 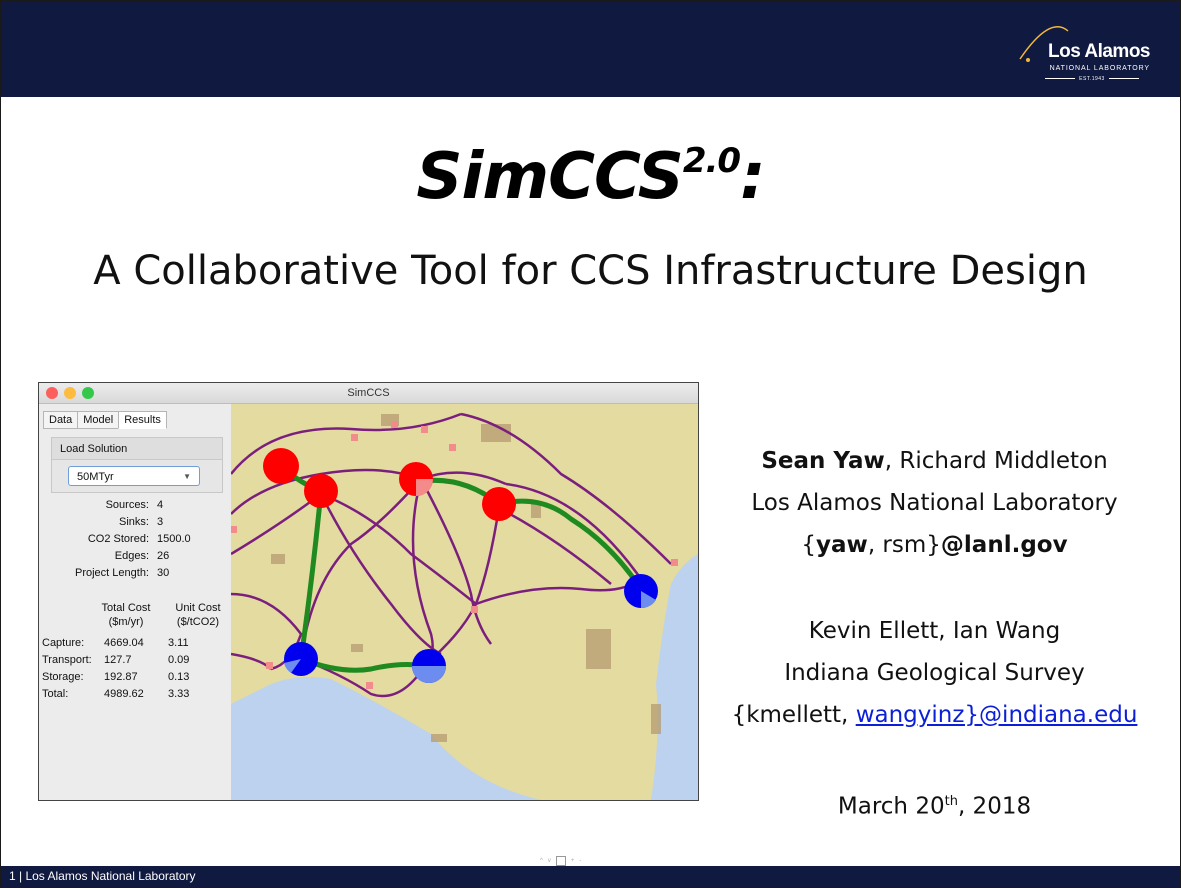 What do you see at coordinates (793, 715) in the screenshot?
I see `email2-plain: {kmellett,` at bounding box center [793, 715].